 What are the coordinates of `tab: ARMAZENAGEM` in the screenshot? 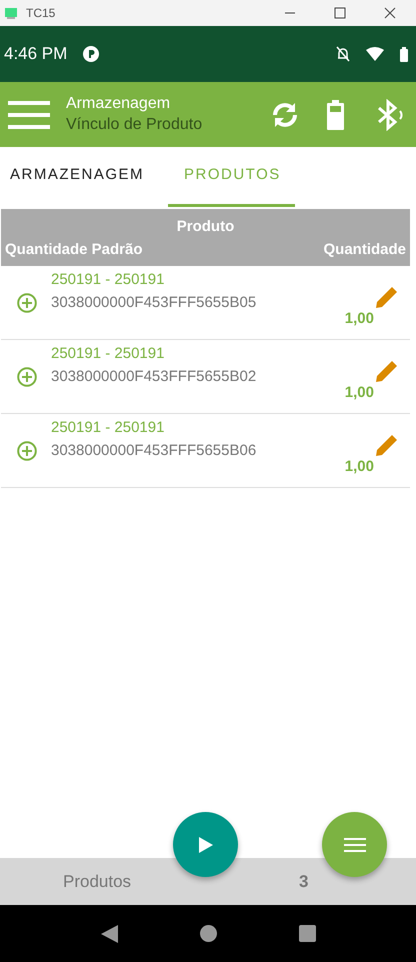 It's located at (79, 177).